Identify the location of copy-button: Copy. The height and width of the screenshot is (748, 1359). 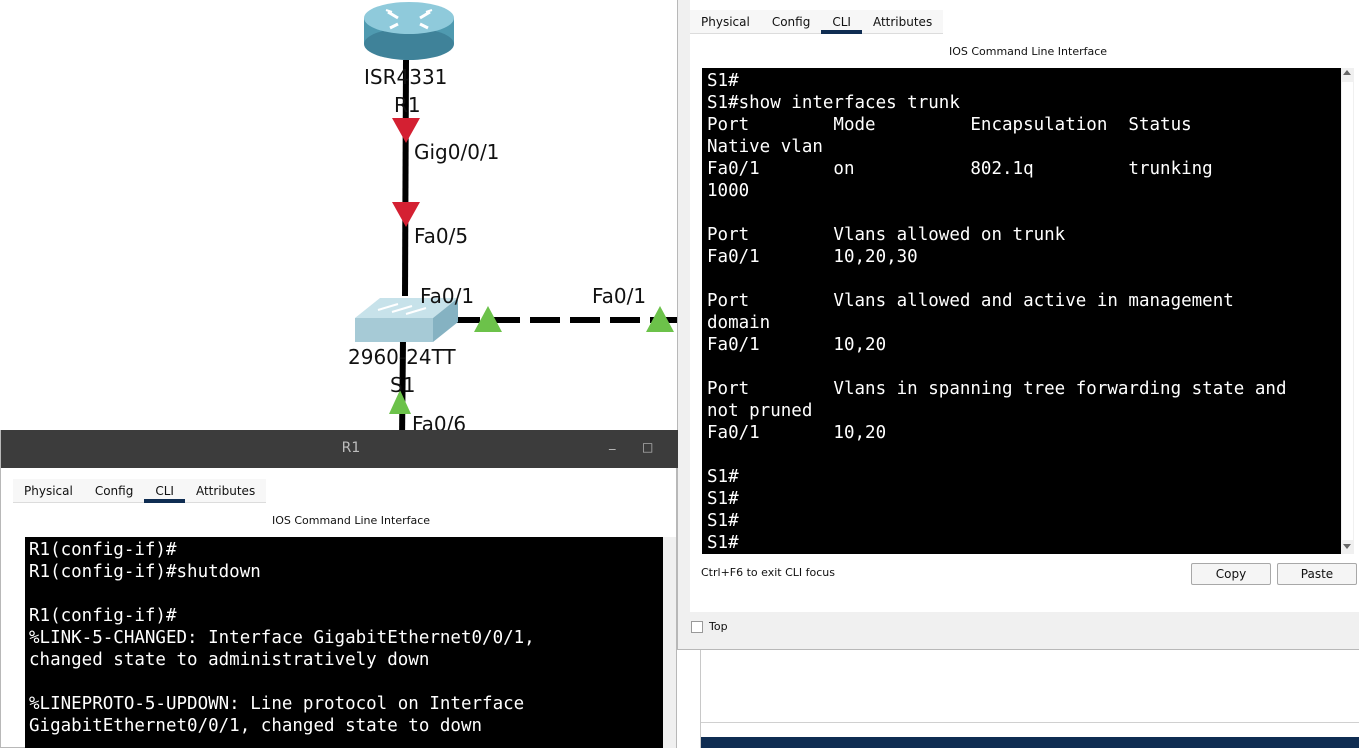
(1231, 574).